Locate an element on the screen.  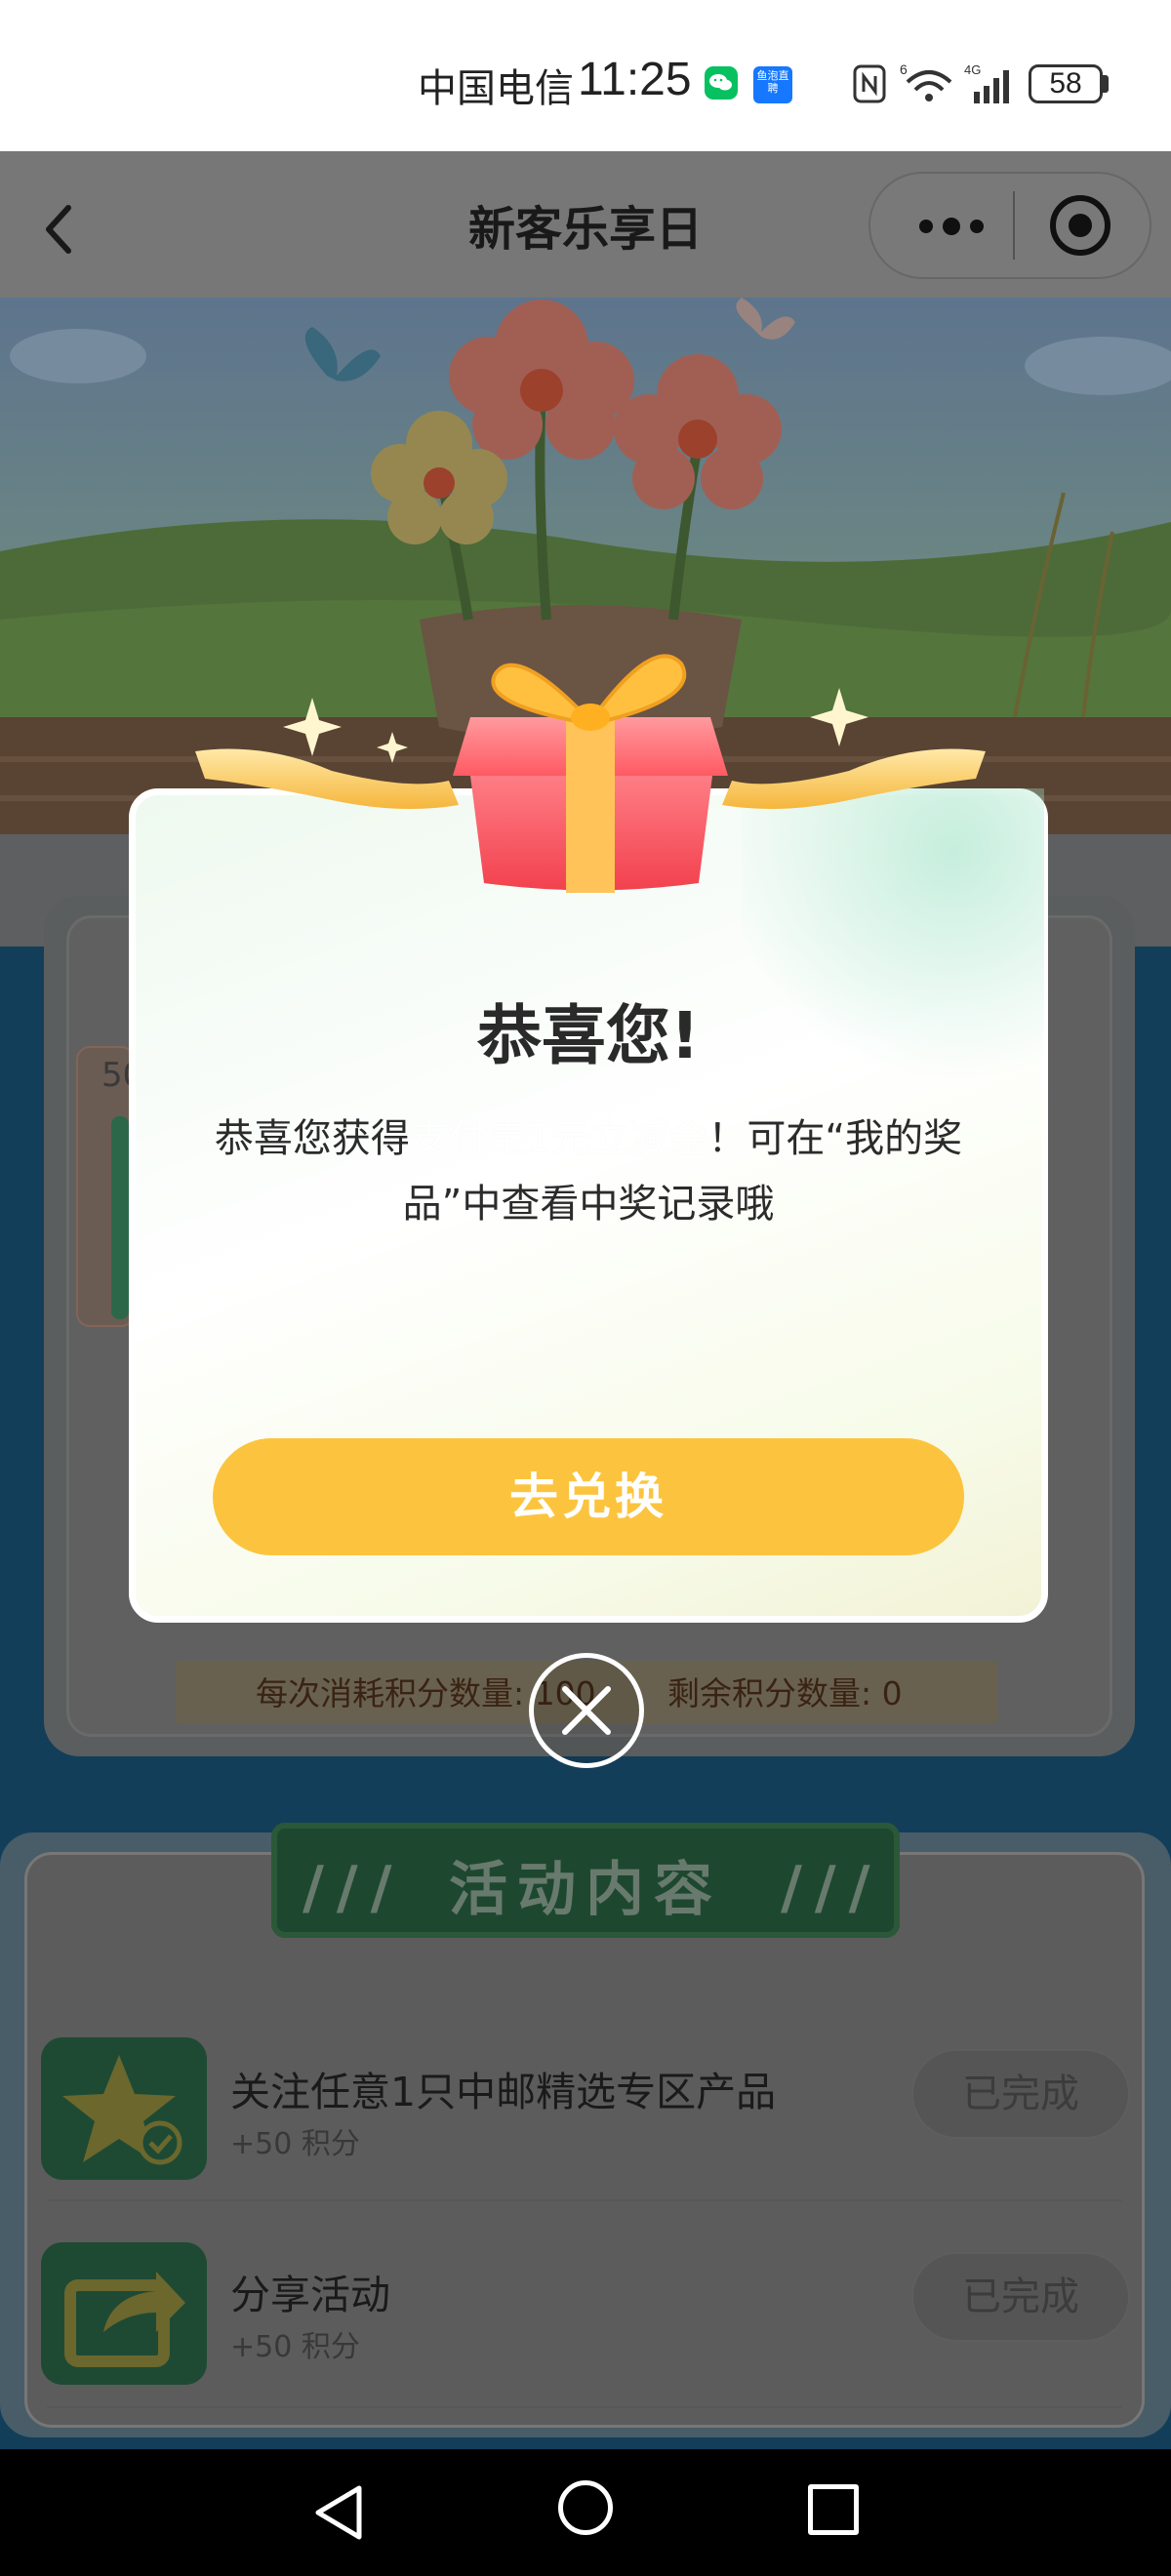
task-title: 关注任意1只中邮精选专区产品 is located at coordinates (503, 2092).